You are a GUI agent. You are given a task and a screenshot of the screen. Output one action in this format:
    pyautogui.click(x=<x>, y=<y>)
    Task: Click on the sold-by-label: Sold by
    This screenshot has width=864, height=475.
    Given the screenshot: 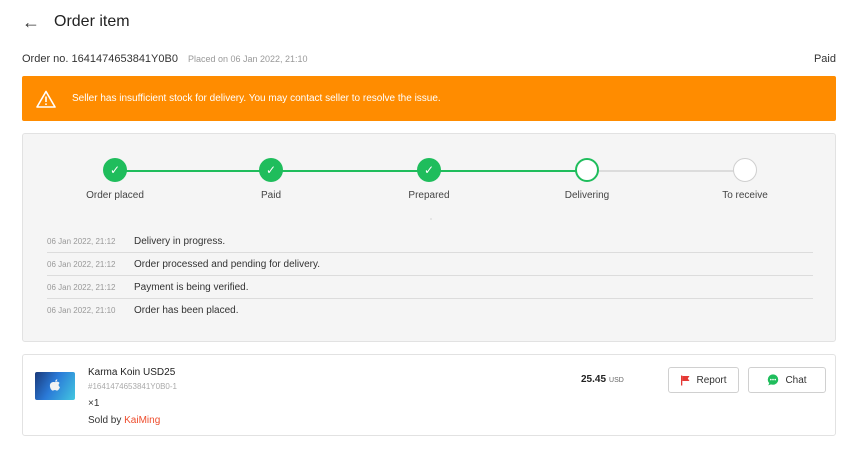 What is the action you would take?
    pyautogui.click(x=106, y=420)
    